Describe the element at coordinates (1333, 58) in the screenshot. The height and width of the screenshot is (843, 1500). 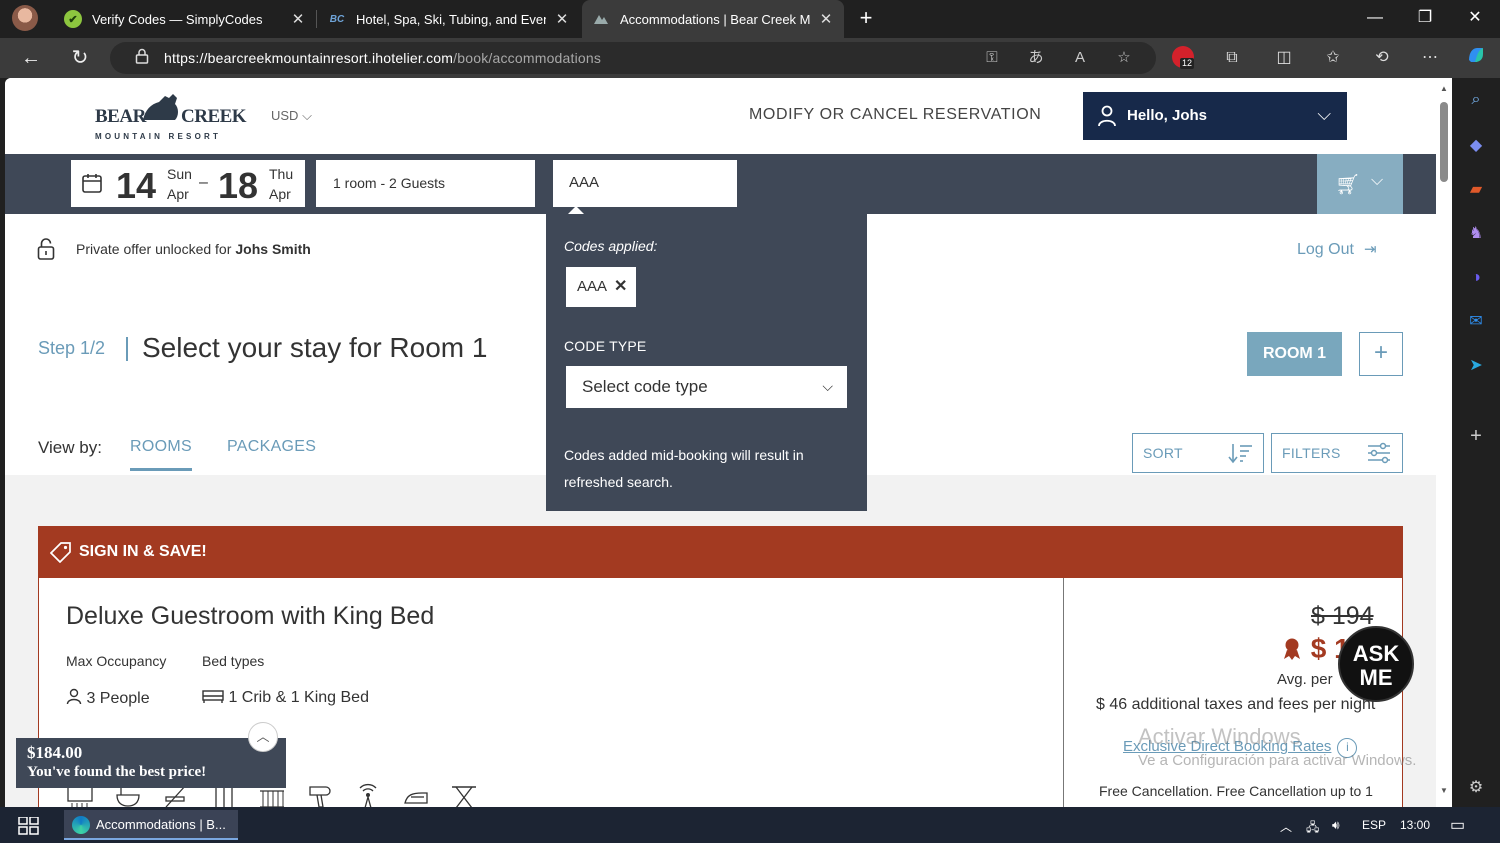
I see `favorites-icon: ✩` at that location.